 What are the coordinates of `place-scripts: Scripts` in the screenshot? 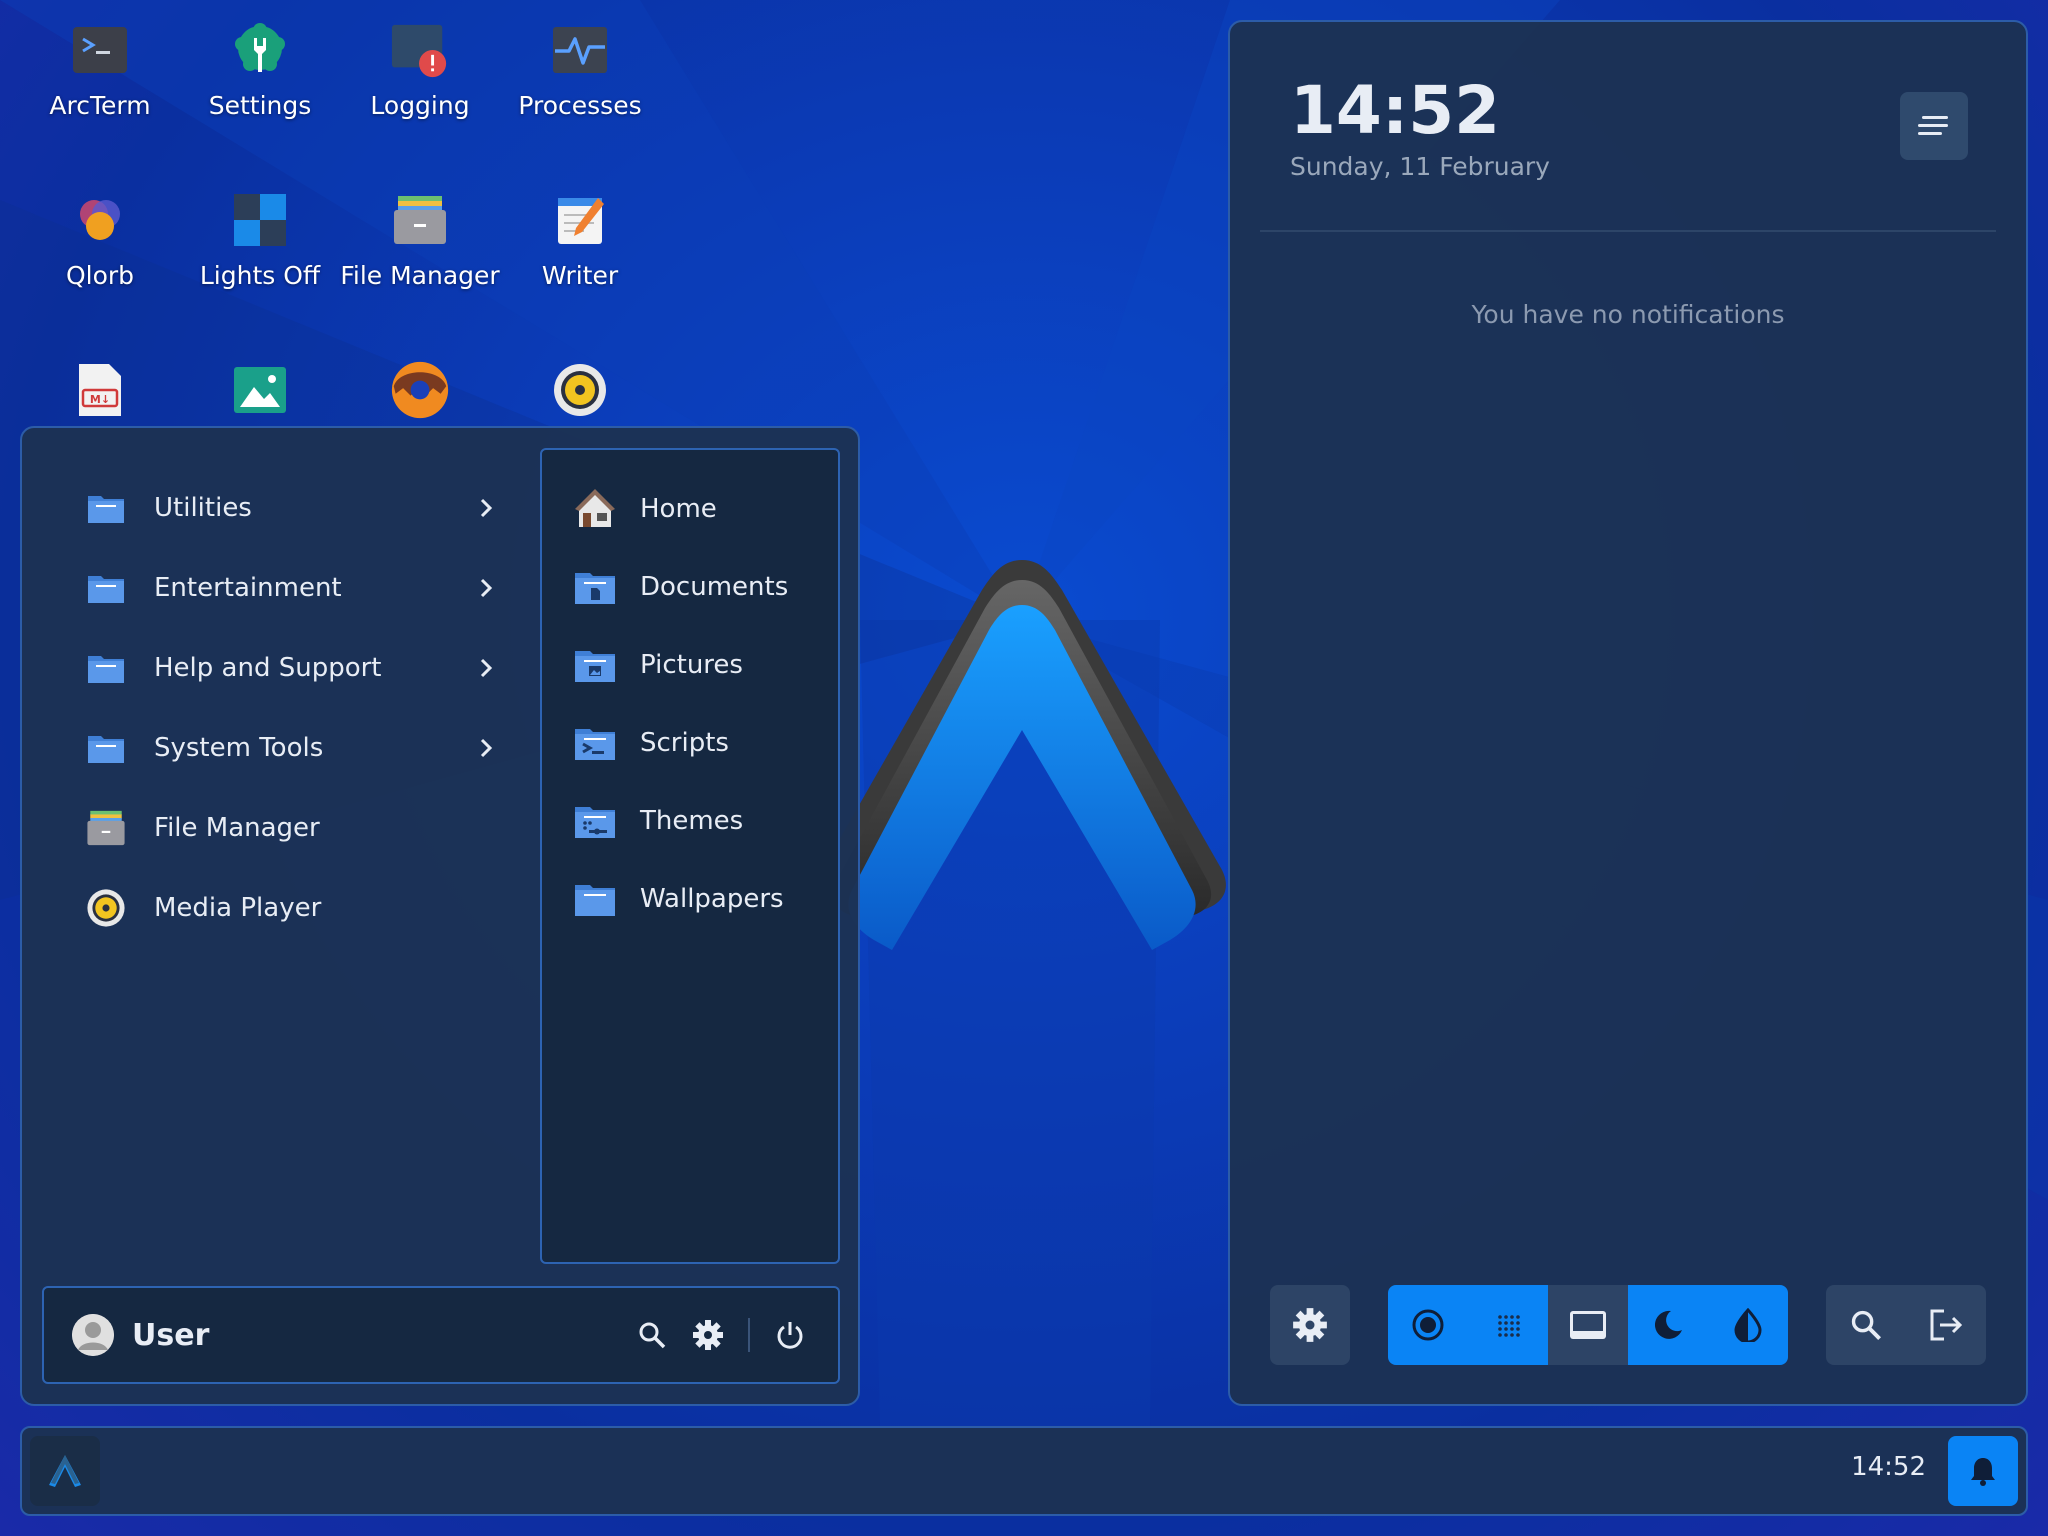 It's located at (690, 743).